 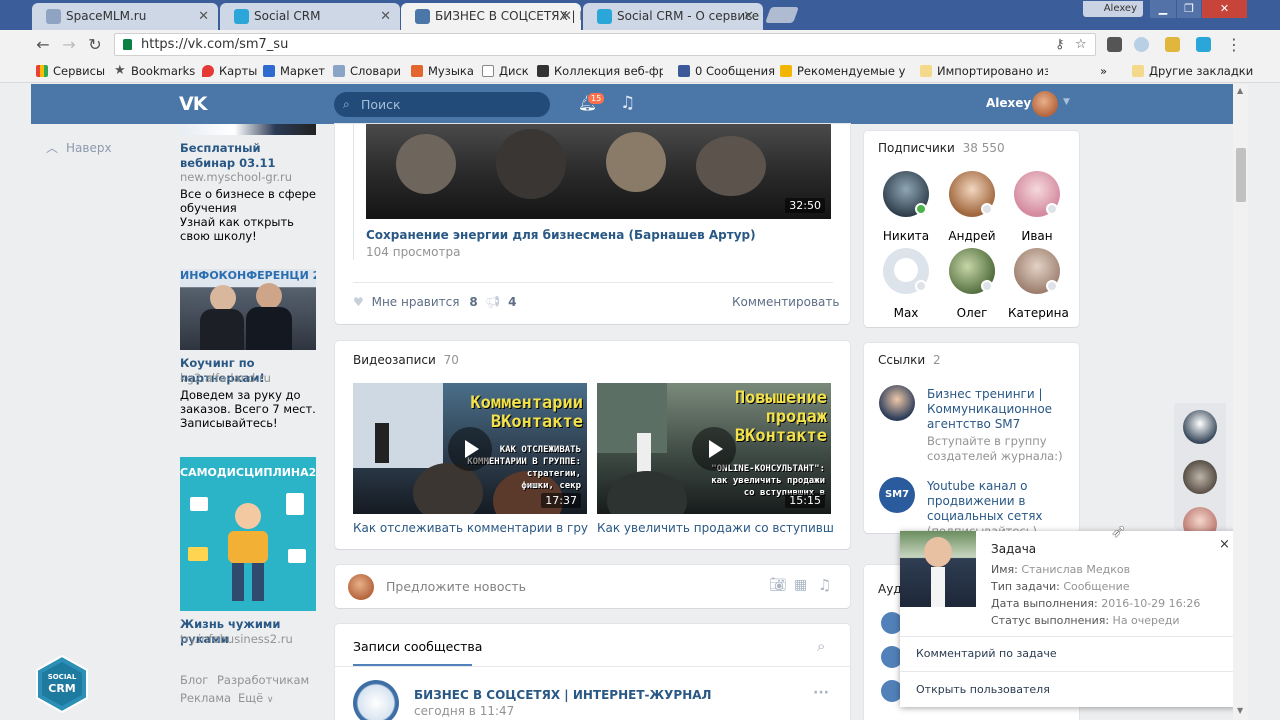 What do you see at coordinates (1240, 710) in the screenshot?
I see `scroll-down-icon: ▼` at bounding box center [1240, 710].